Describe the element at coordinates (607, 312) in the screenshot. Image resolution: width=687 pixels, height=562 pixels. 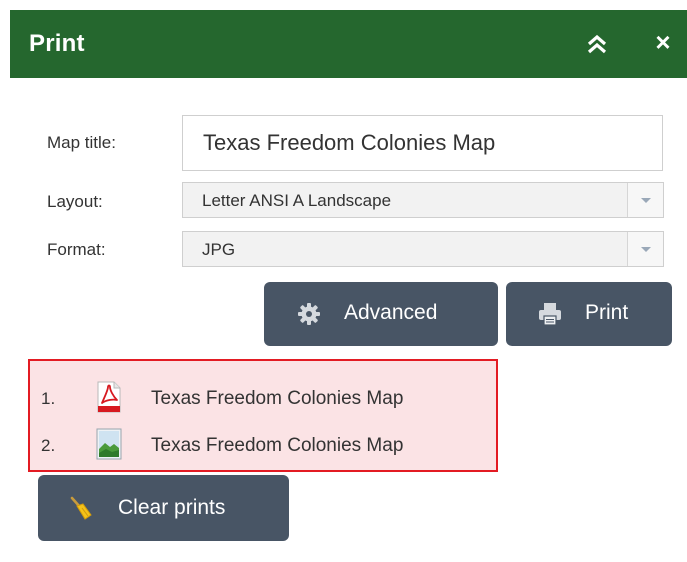
I see `print-button-label: Print` at that location.